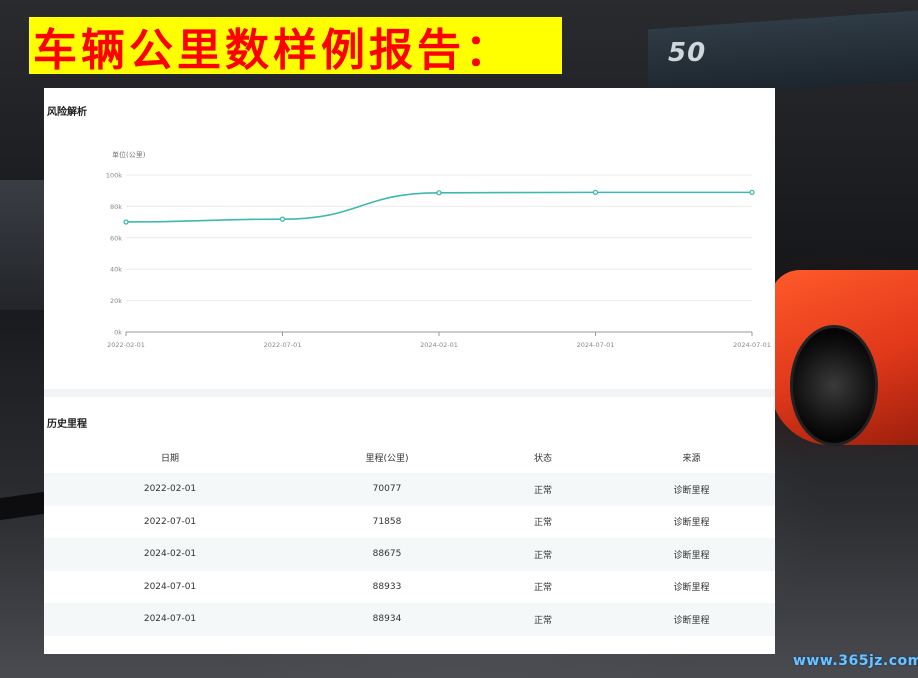  I want to click on x-tick-label: 2022-07-01, so click(283, 345).